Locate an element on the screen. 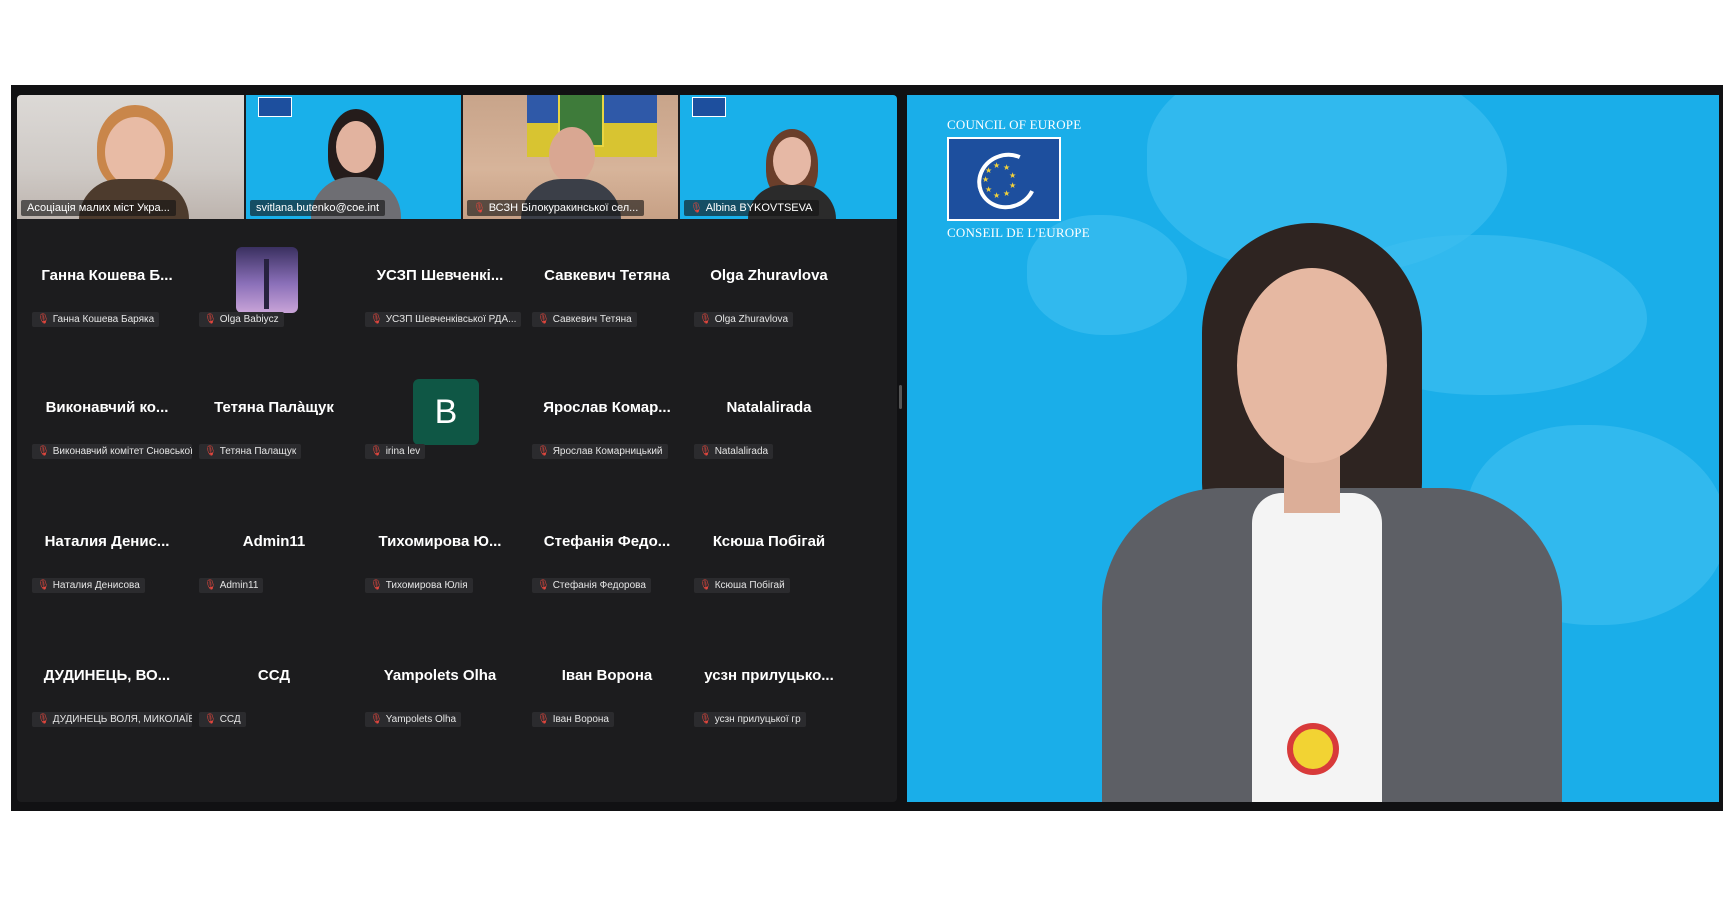 This screenshot has height=907, width=1734. participant-tile: Тихомирова Ю... 🎙 Тихомирова Юлія is located at coordinates (435, 553).